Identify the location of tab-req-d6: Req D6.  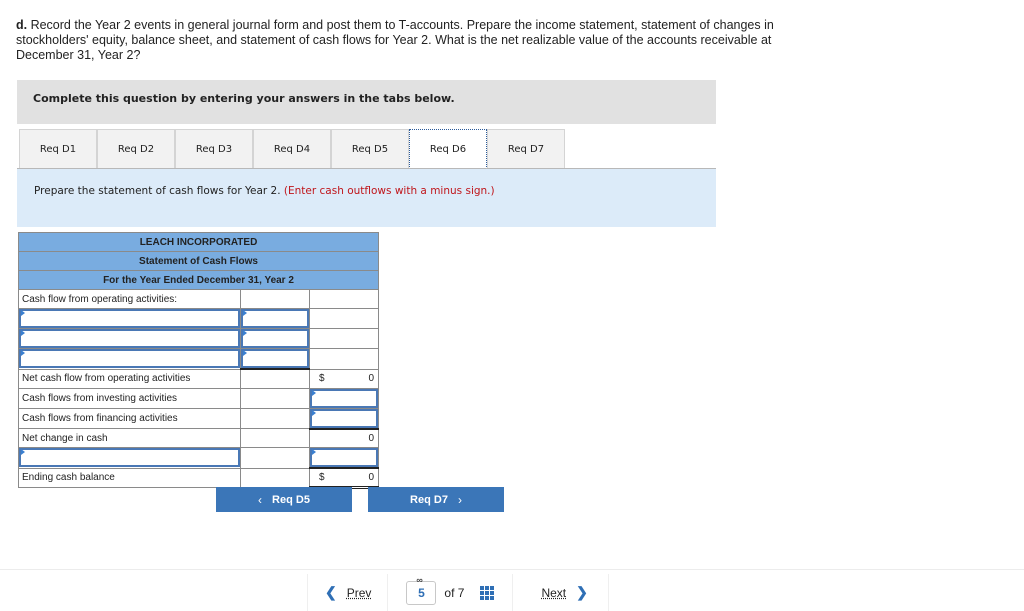
(448, 149).